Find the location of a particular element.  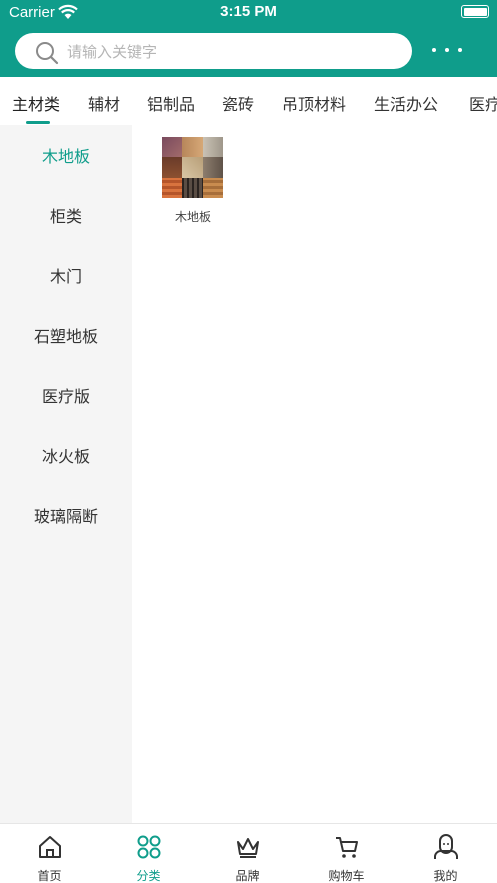

more-options-button is located at coordinates (447, 50).